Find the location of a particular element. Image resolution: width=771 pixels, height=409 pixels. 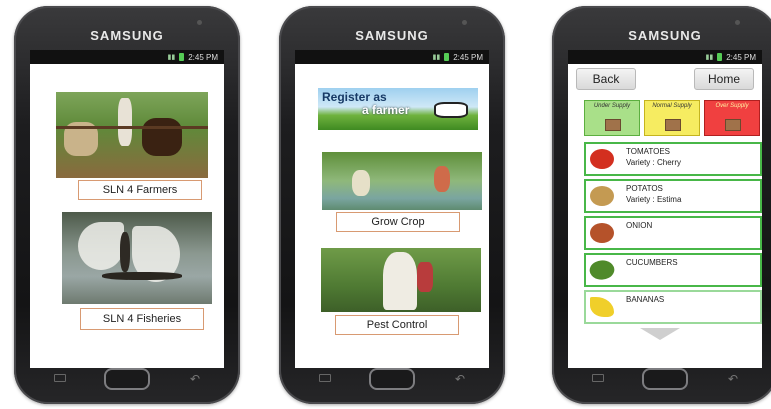

sln-fisheries-button: SLN 4 Fisheries is located at coordinates (142, 319).